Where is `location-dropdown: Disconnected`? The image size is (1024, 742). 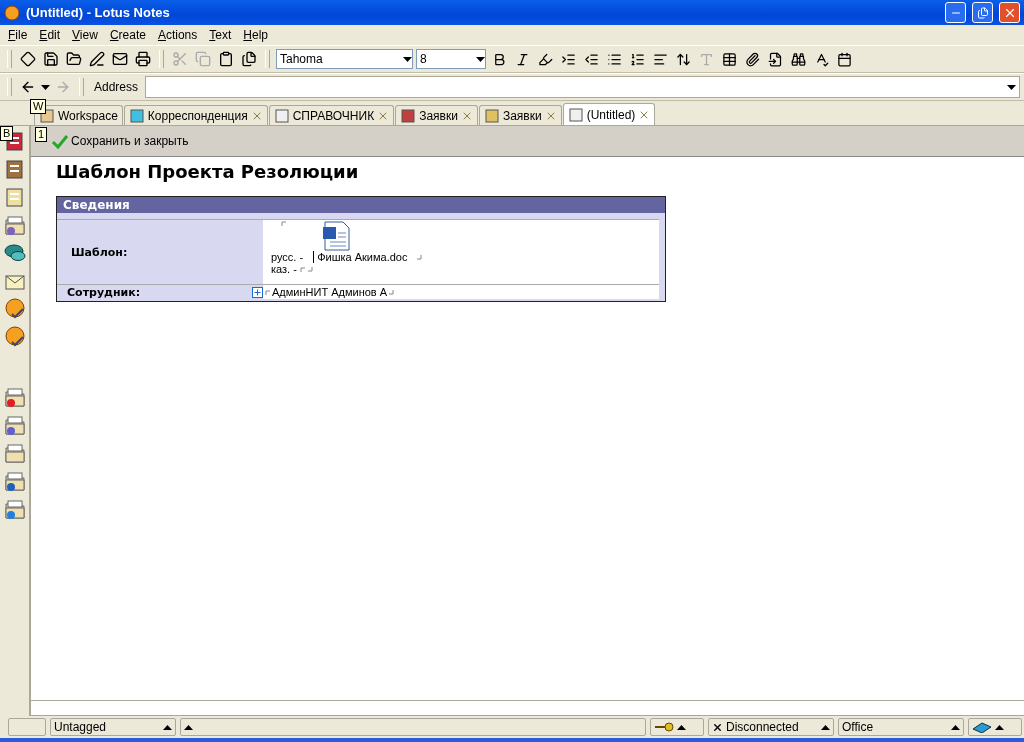
location-dropdown: Disconnected is located at coordinates (771, 727).